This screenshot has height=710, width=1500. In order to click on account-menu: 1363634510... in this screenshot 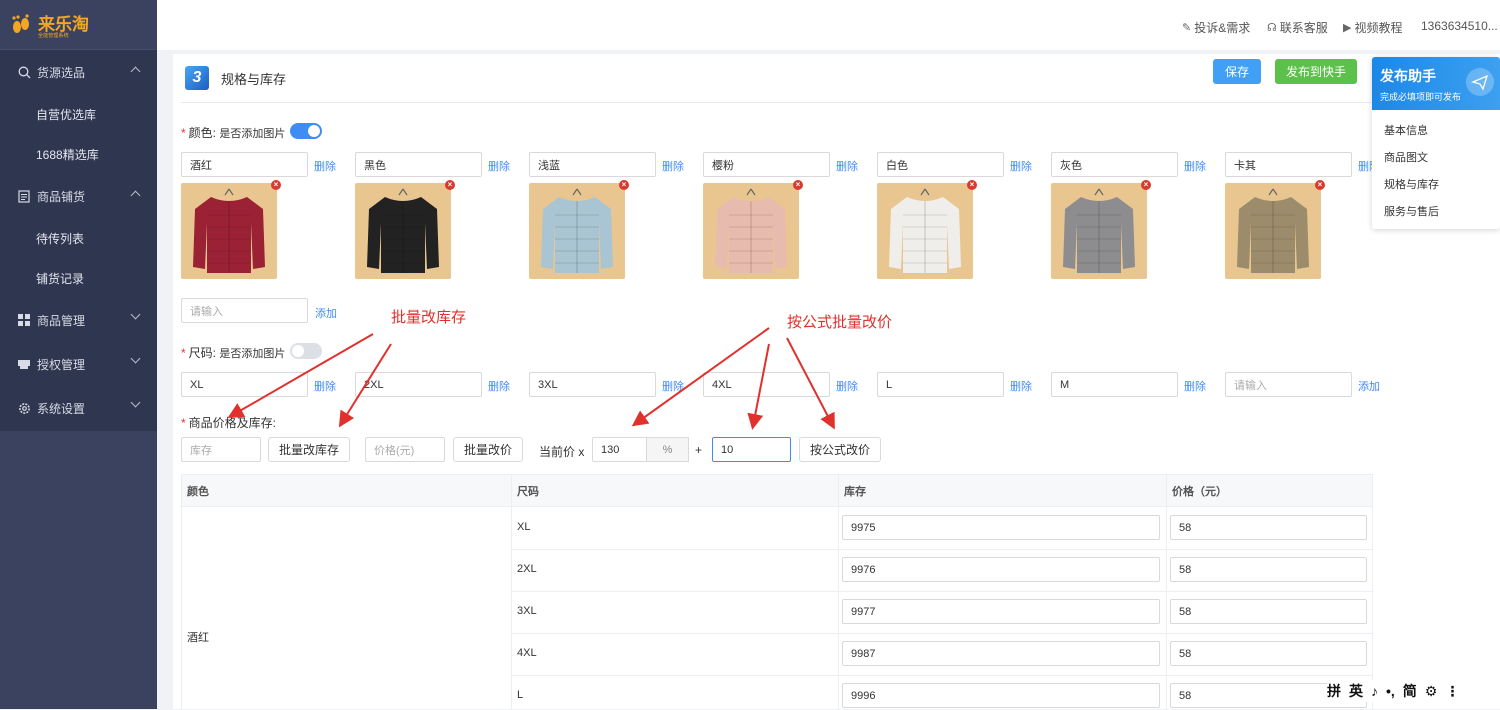, I will do `click(1460, 26)`.